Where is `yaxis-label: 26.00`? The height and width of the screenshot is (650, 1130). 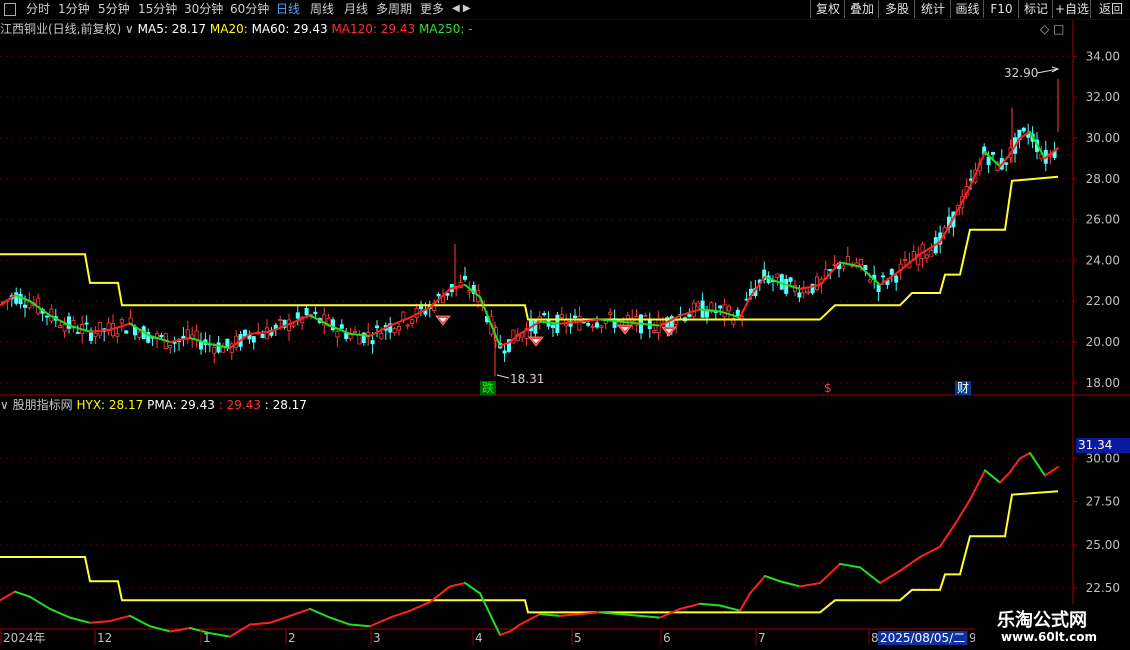
yaxis-label: 26.00 is located at coordinates (1103, 220).